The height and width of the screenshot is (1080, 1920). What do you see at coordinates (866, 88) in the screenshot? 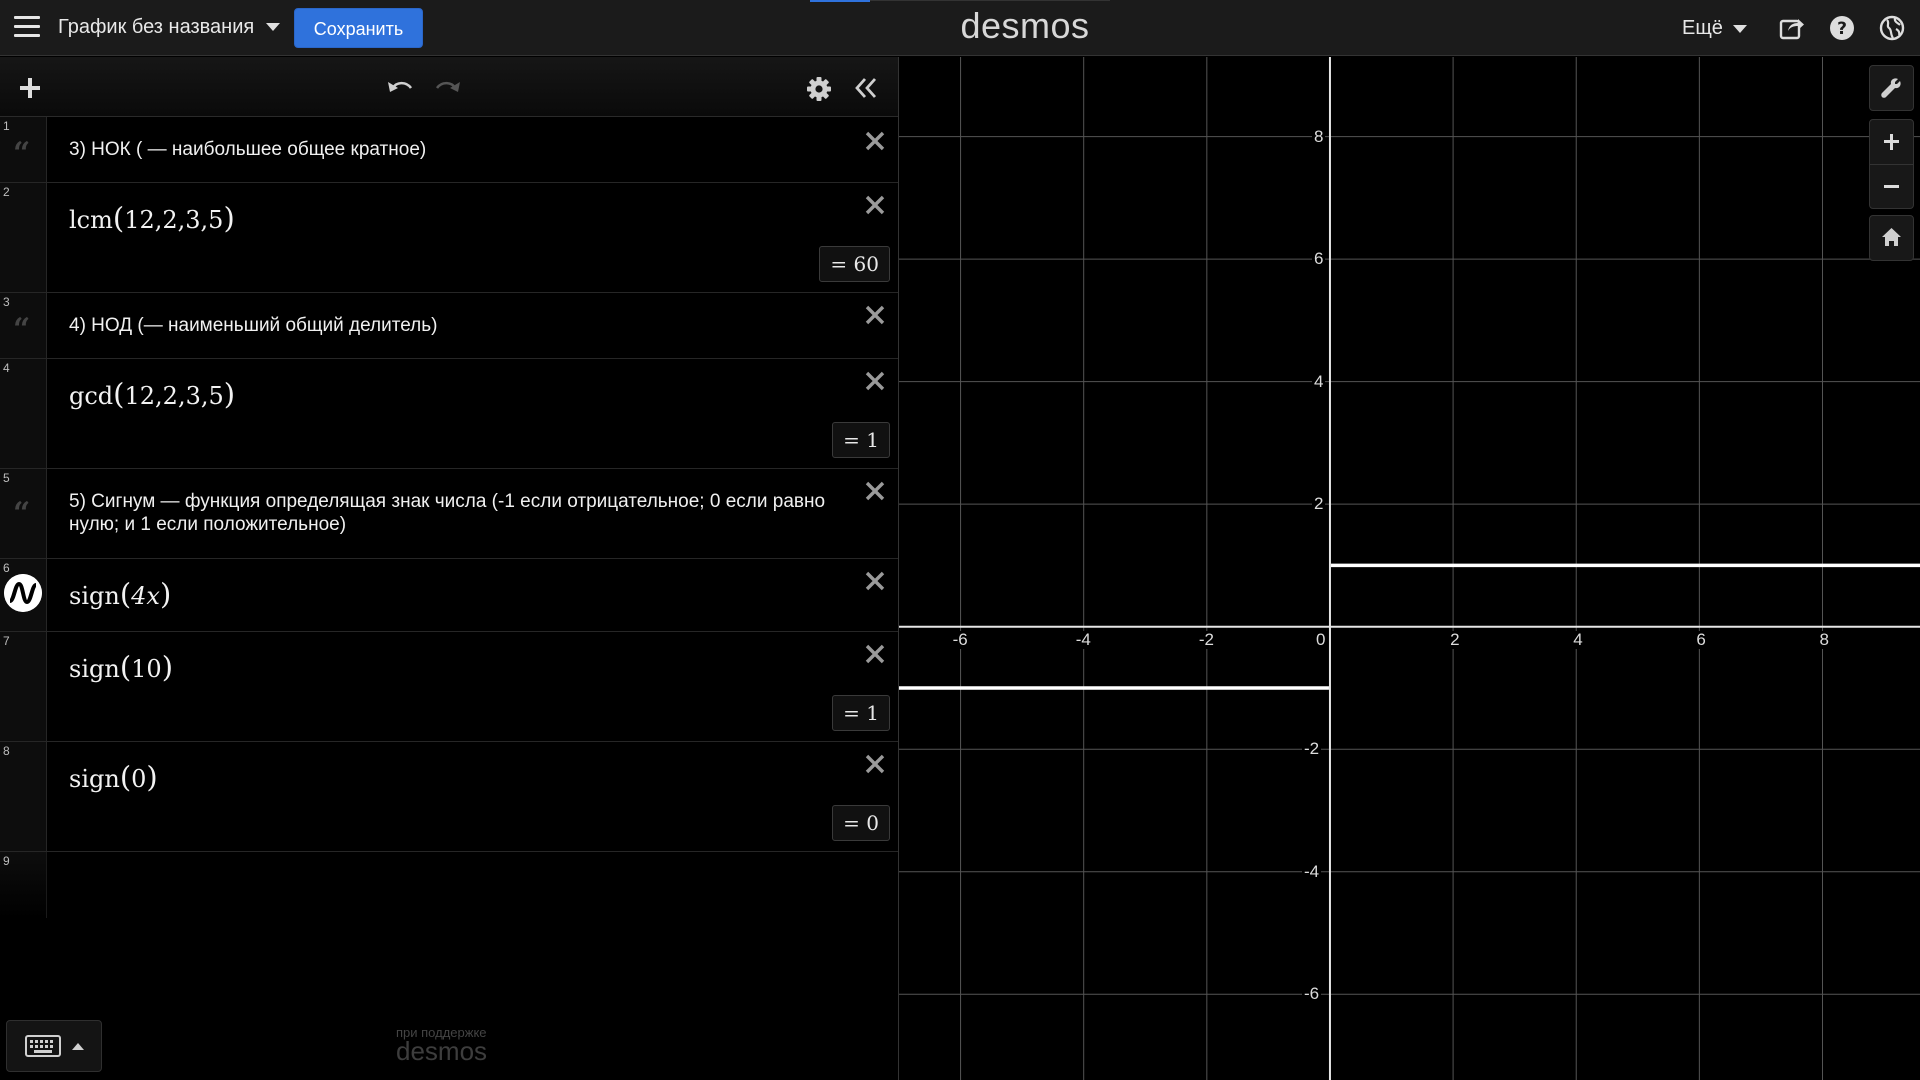
I see `collapse-icon` at bounding box center [866, 88].